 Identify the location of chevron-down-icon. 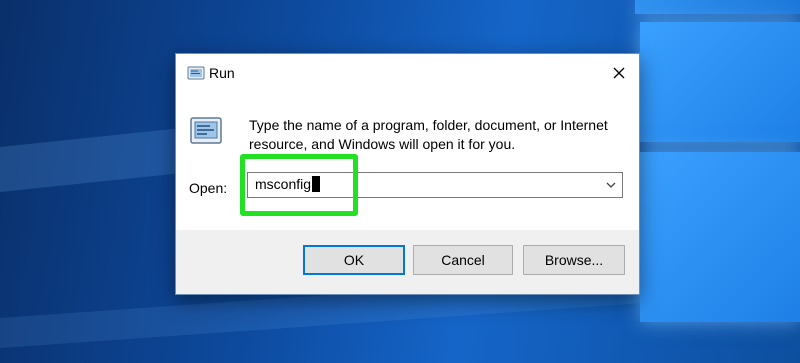
(611, 185).